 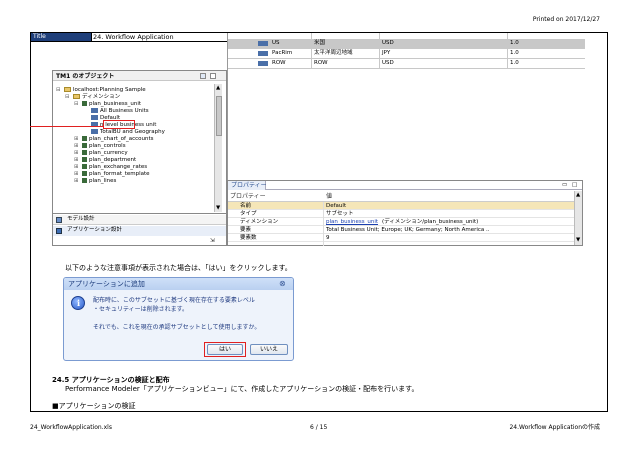 I want to click on tree-item: TotalBU and Geography, so click(x=124, y=132).